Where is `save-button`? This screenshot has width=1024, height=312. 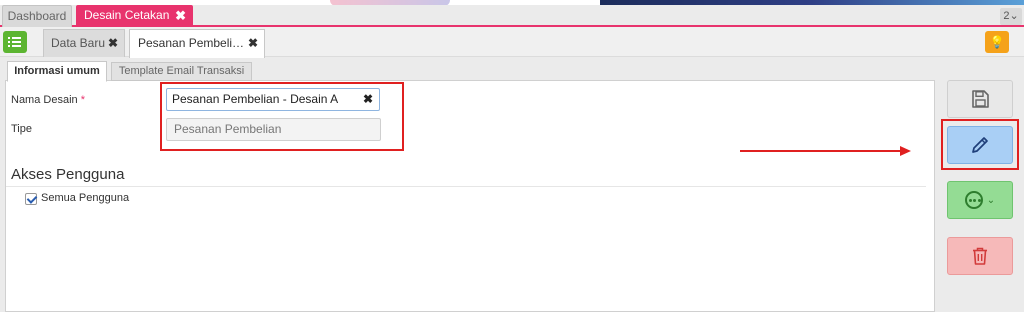
save-button is located at coordinates (980, 99).